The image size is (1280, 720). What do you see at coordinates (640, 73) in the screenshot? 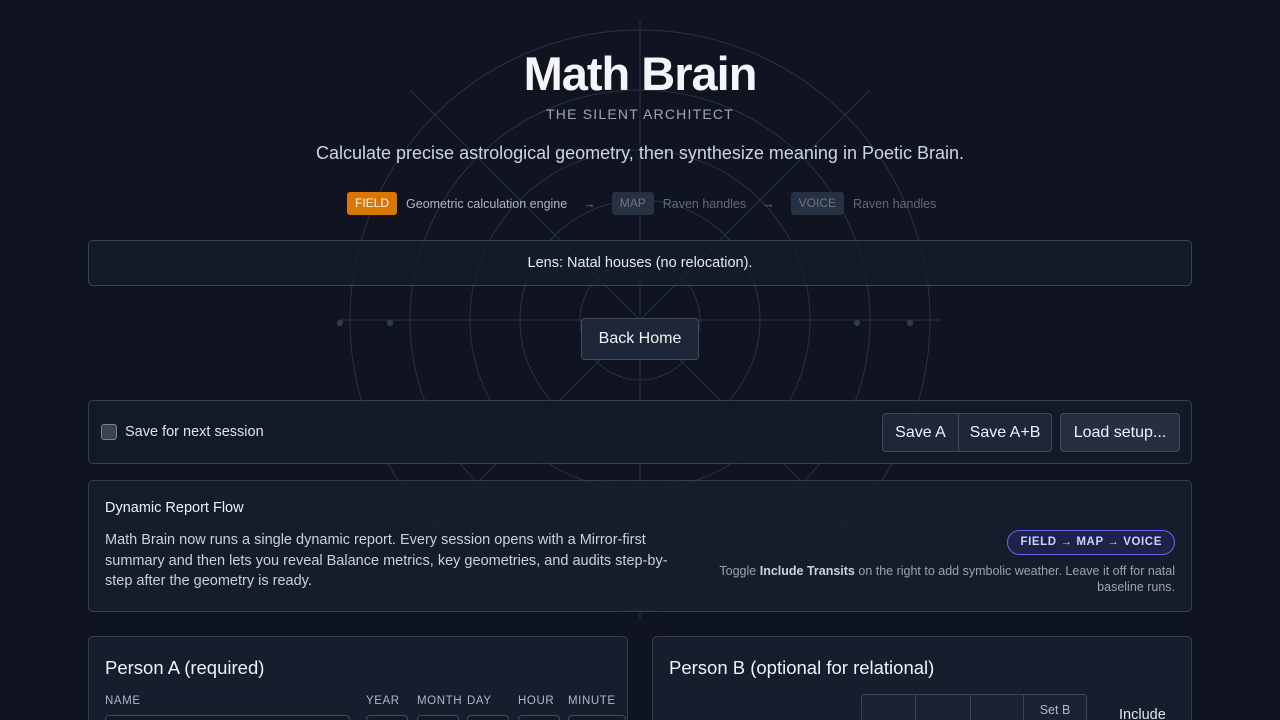
I see `page-title: Math Brain` at bounding box center [640, 73].